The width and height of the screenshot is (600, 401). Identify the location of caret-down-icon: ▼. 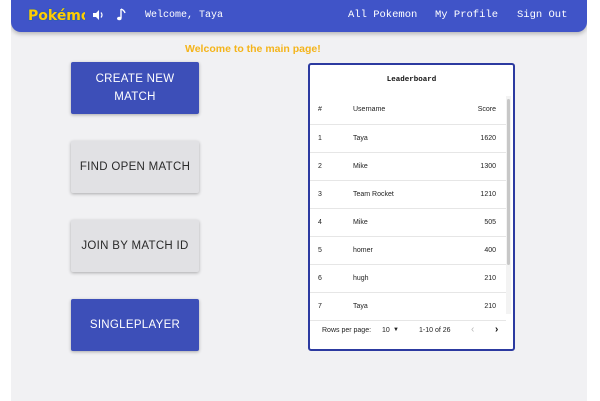
(396, 330).